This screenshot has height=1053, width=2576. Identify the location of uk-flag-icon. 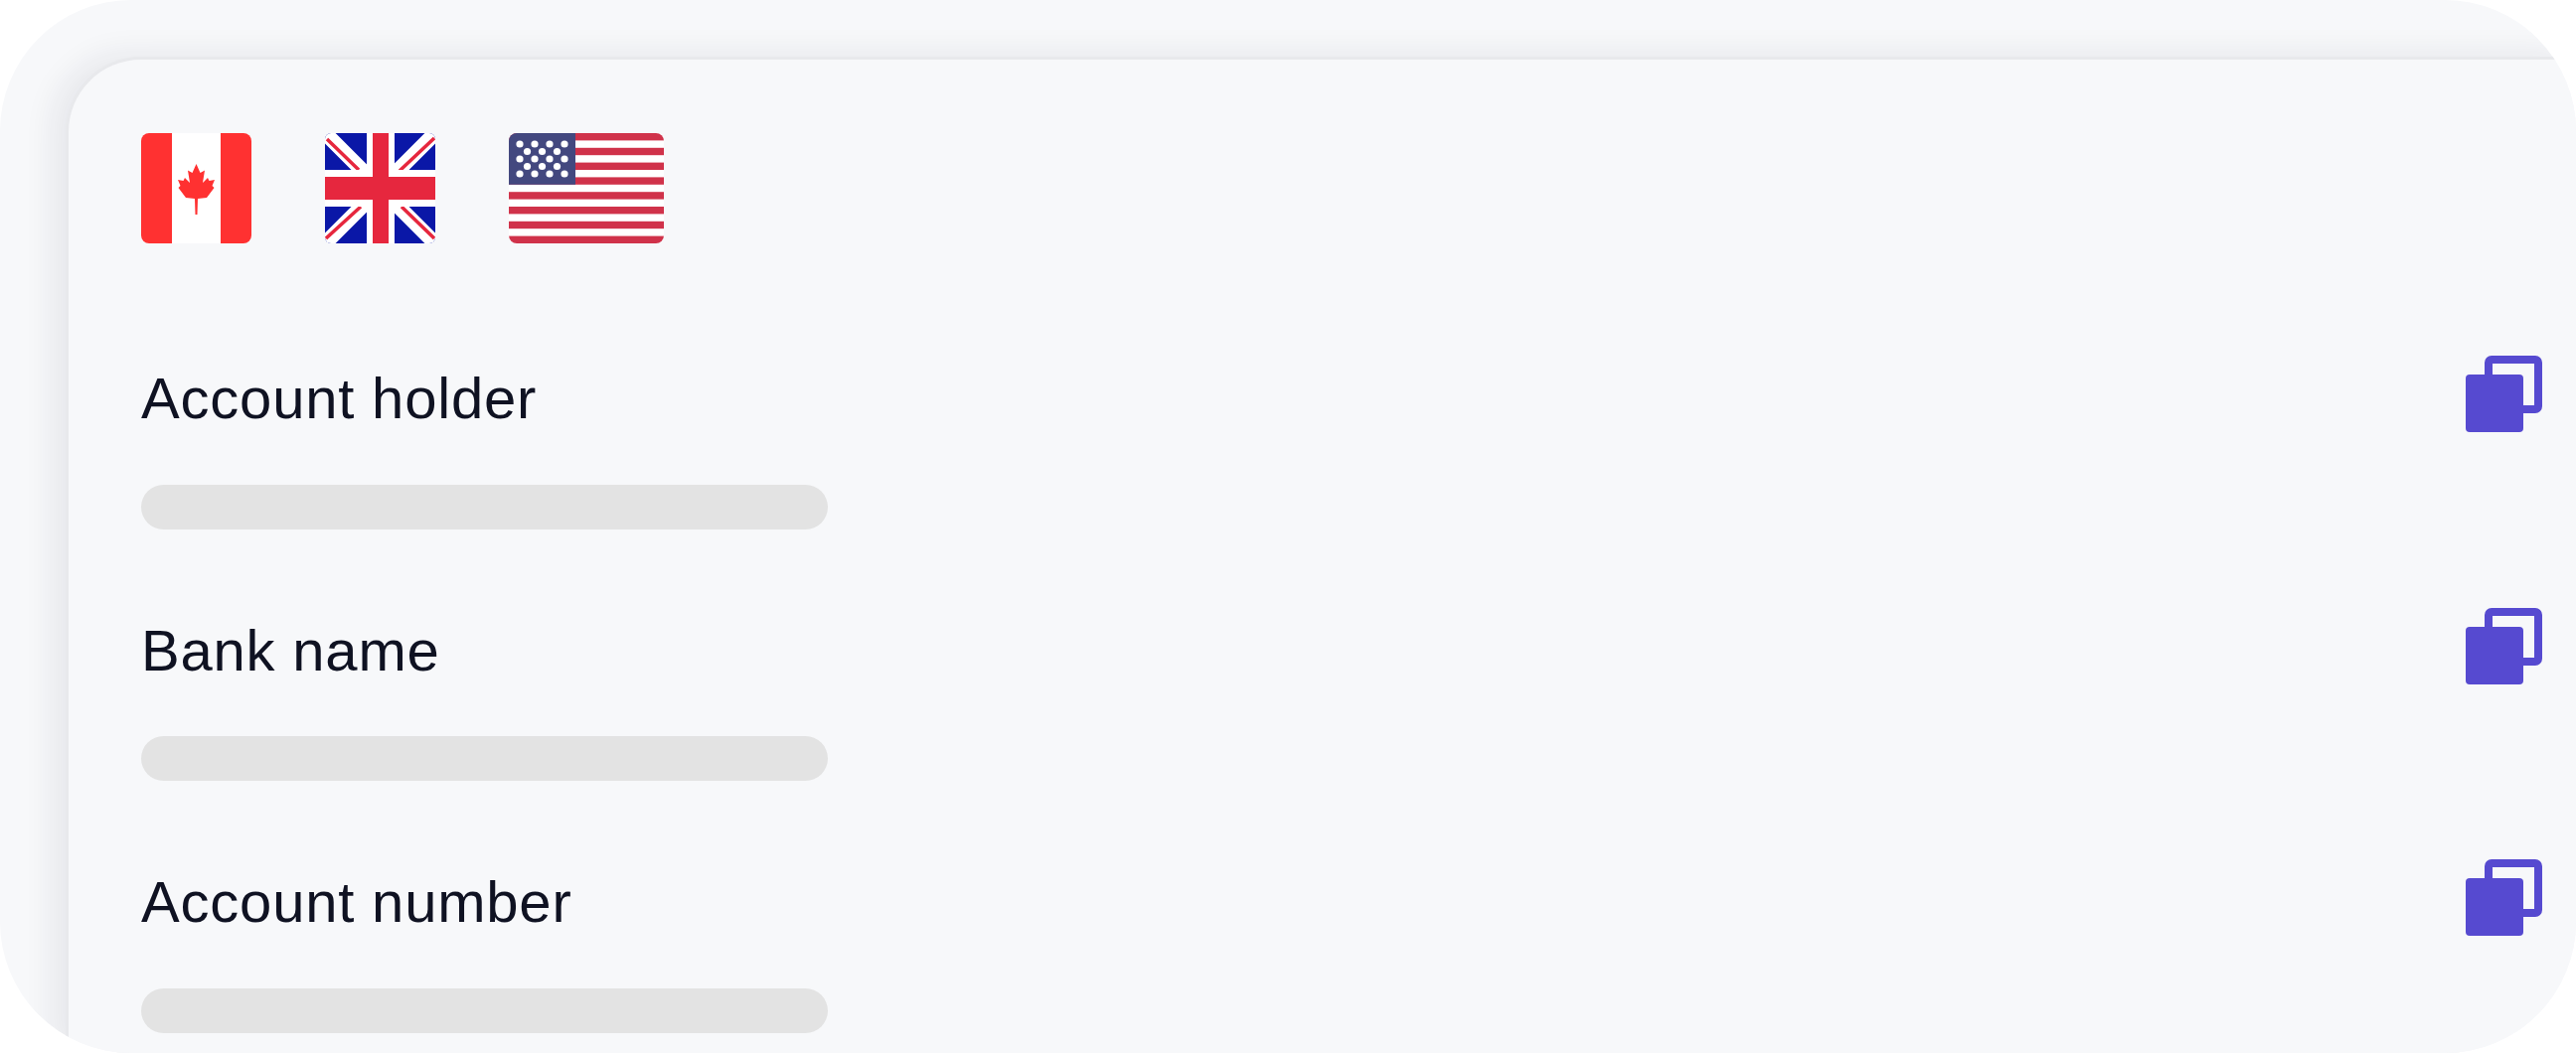
(380, 188).